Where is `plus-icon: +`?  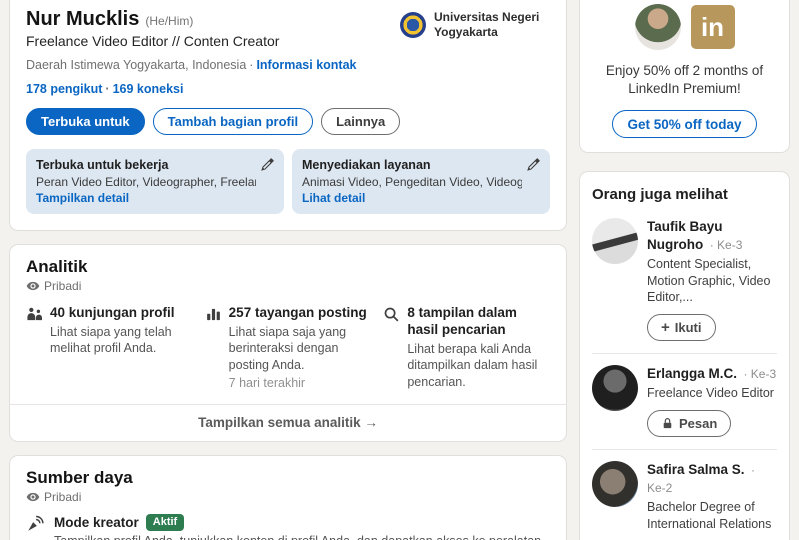
plus-icon: + is located at coordinates (665, 328).